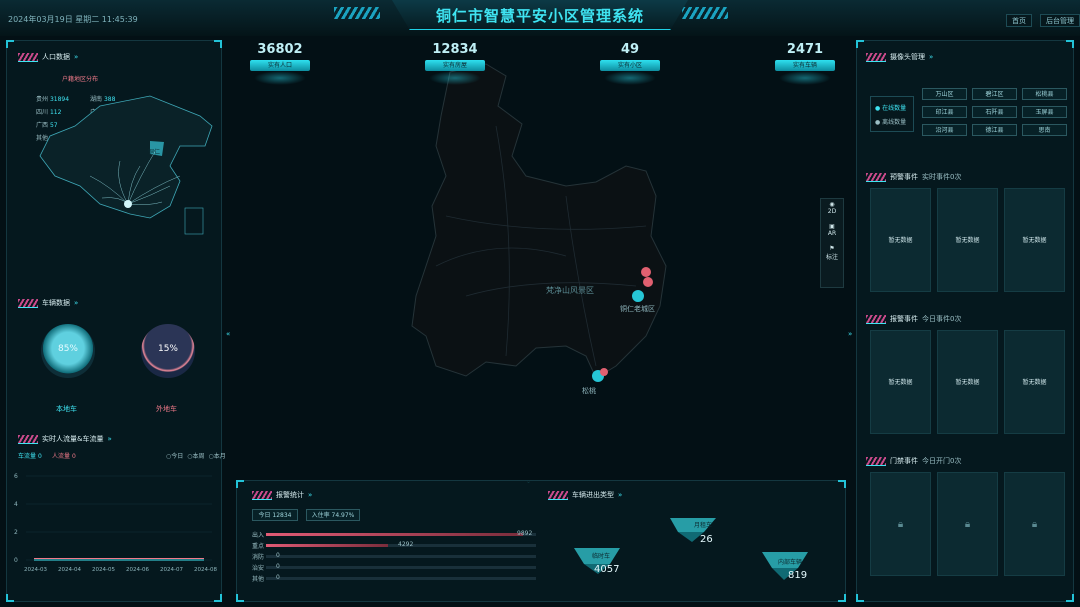  I want to click on ar-icon: ▣, so click(832, 226).